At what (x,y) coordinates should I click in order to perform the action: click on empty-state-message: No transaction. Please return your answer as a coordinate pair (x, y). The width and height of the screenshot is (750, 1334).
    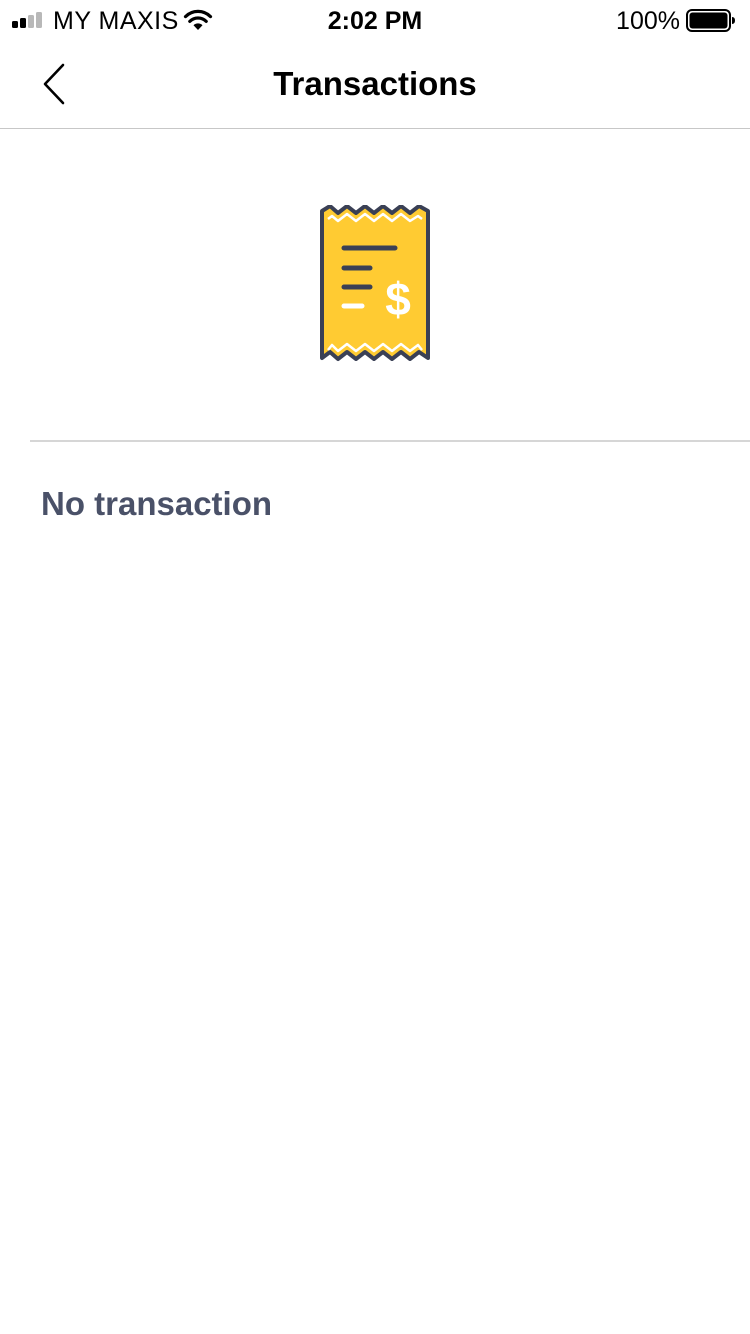
    Looking at the image, I should click on (157, 503).